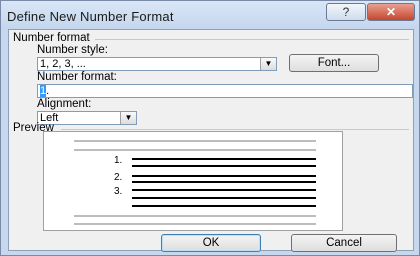 The width and height of the screenshot is (420, 256). Describe the element at coordinates (118, 160) in the screenshot. I see `preview-item-number: 1.` at that location.